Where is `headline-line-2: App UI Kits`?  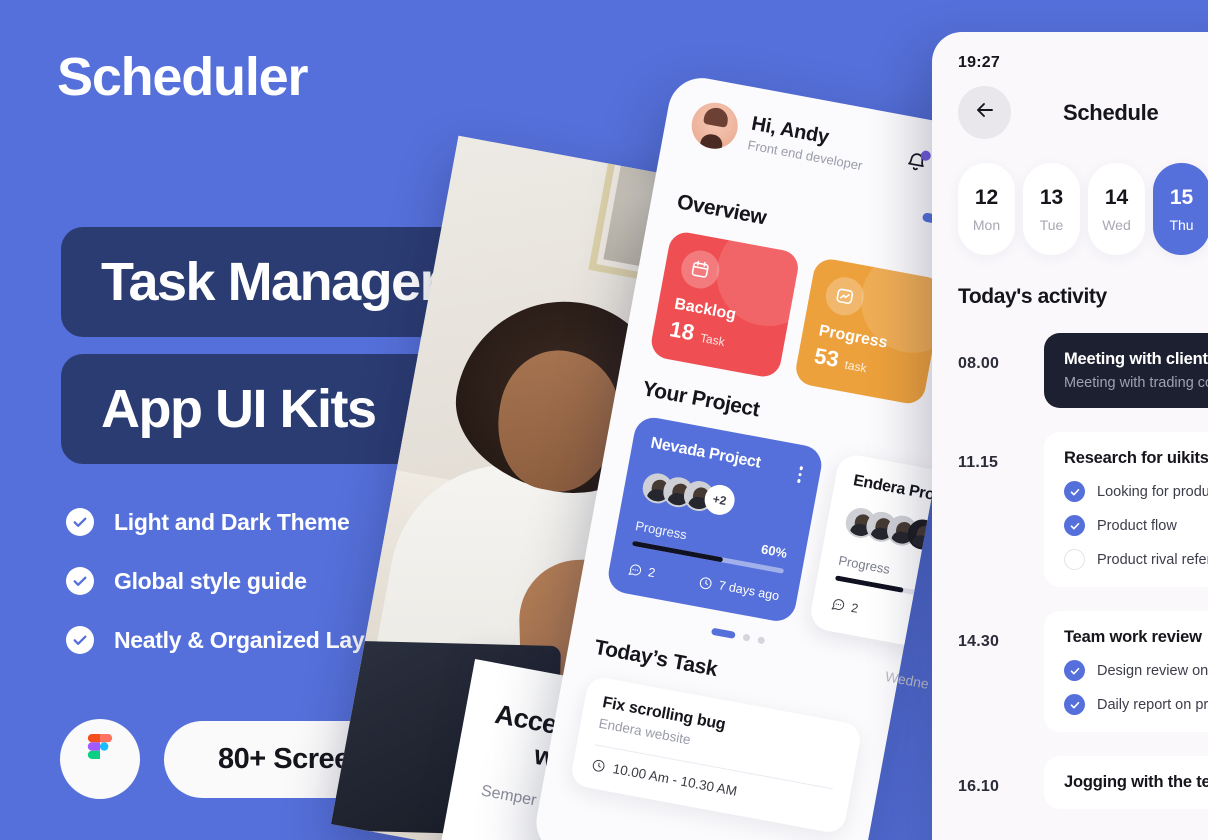 headline-line-2: App UI Kits is located at coordinates (239, 409).